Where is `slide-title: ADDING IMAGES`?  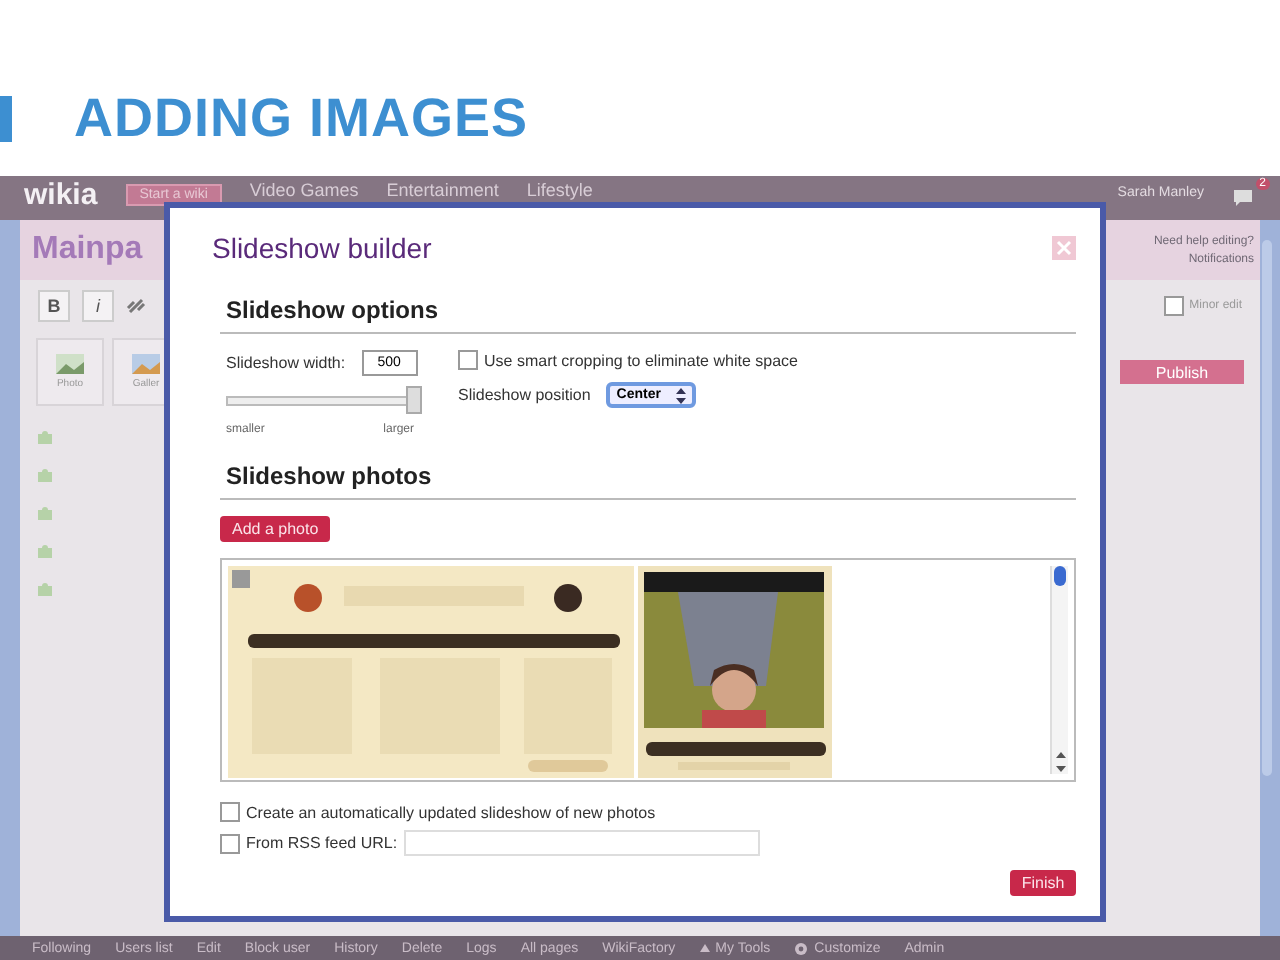 slide-title: ADDING IMAGES is located at coordinates (301, 118).